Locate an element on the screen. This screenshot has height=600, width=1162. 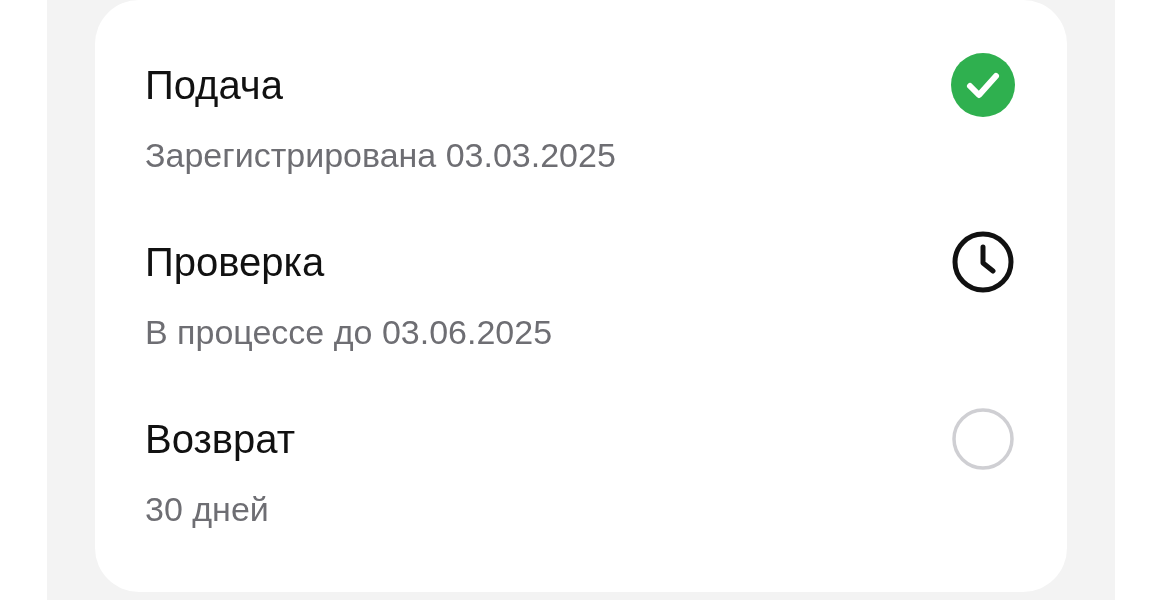
step-subtitle: 30 дней is located at coordinates (207, 509).